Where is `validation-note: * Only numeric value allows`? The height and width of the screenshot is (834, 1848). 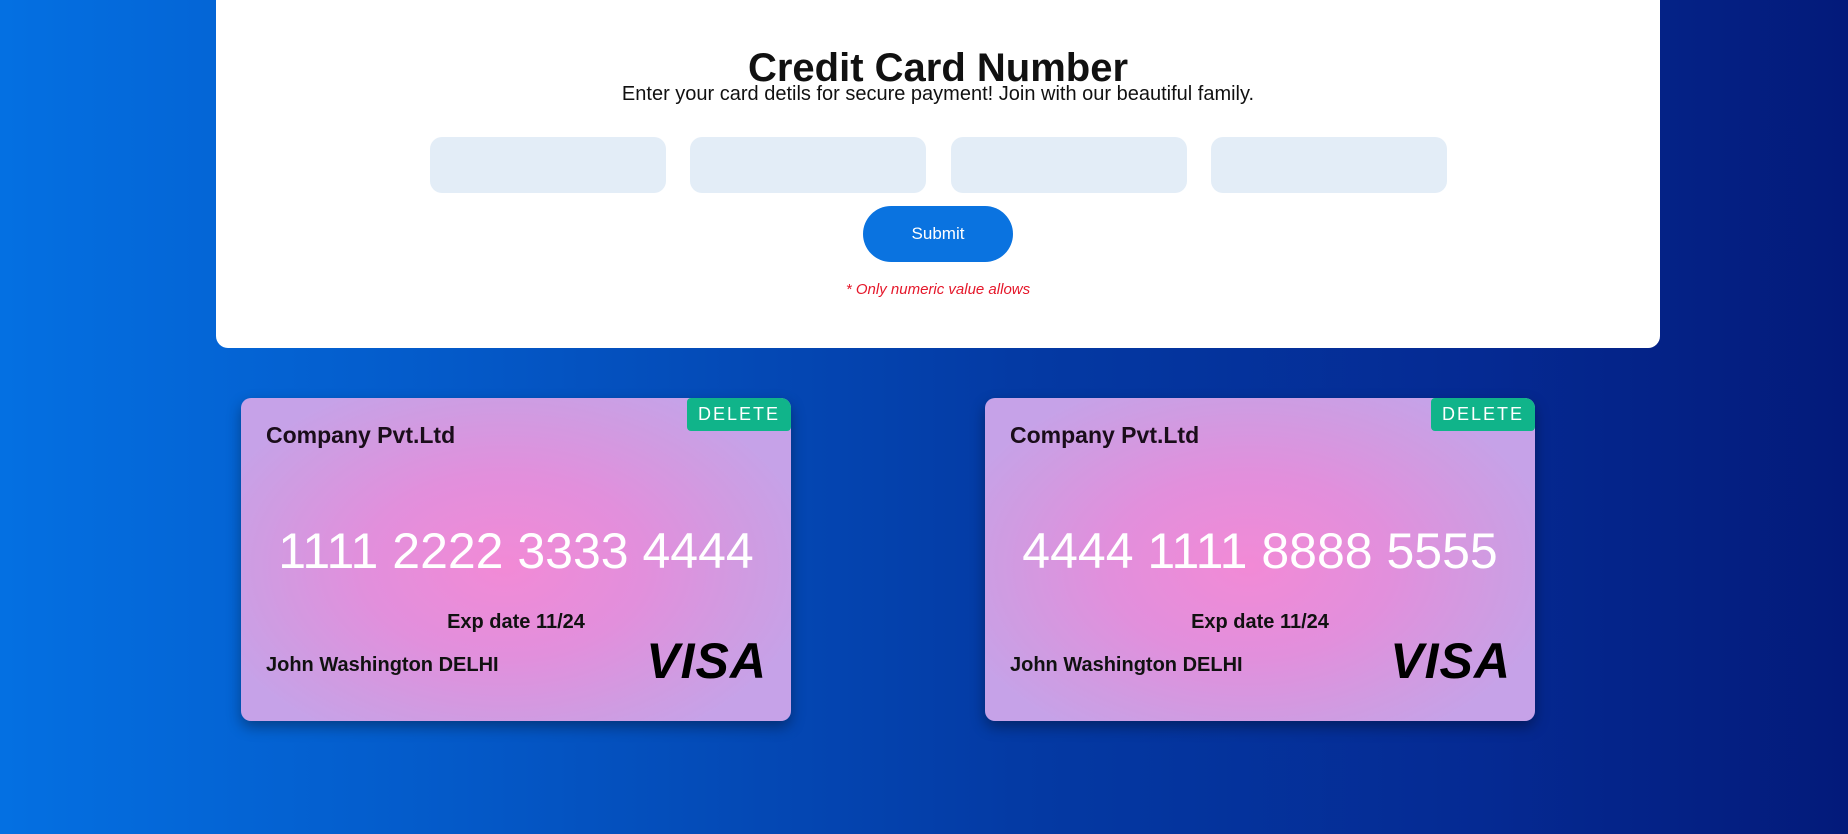 validation-note: * Only numeric value allows is located at coordinates (938, 289).